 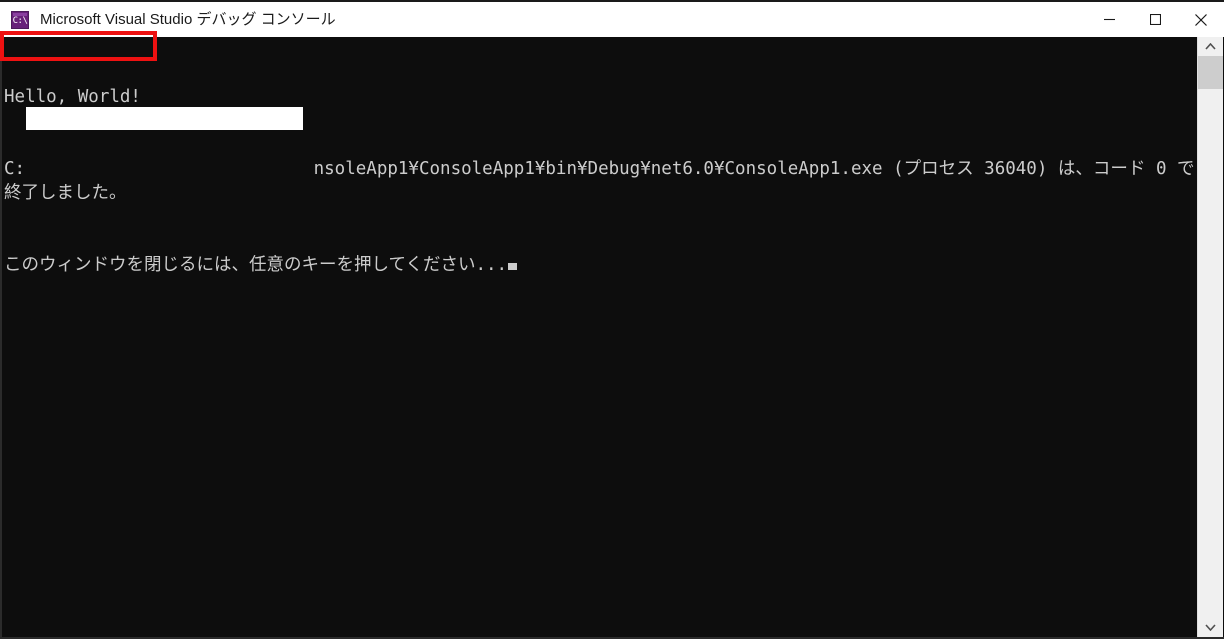 I want to click on window-controls, so click(x=1155, y=19).